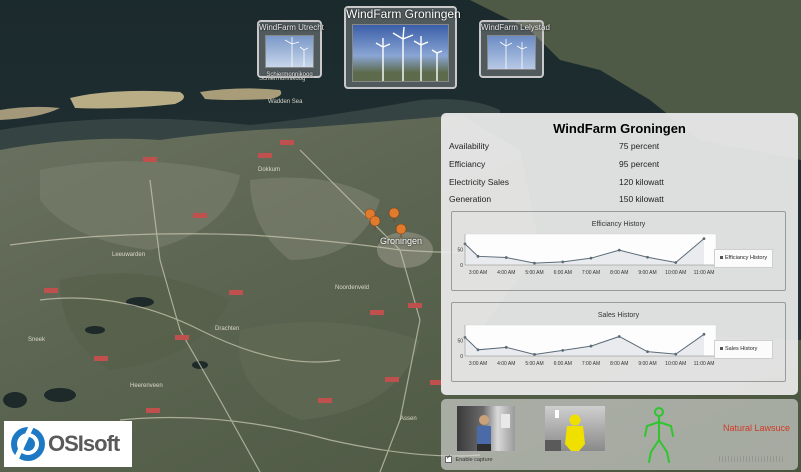 This screenshot has width=801, height=472. I want to click on enable-capture-label: Enable capture, so click(474, 459).